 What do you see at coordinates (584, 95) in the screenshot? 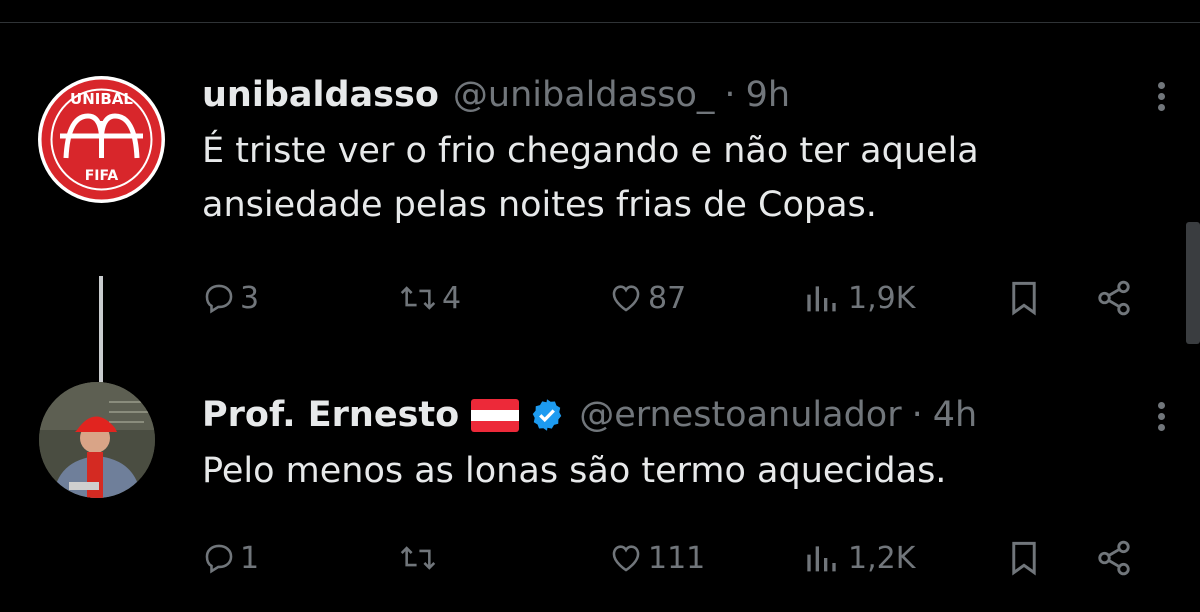
I see `author-handle: @unibaldasso_` at bounding box center [584, 95].